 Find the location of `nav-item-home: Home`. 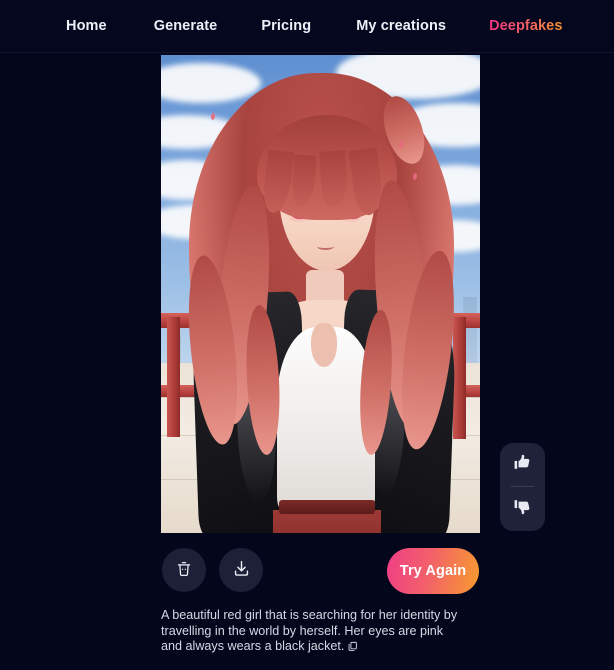

nav-item-home: Home is located at coordinates (86, 26).